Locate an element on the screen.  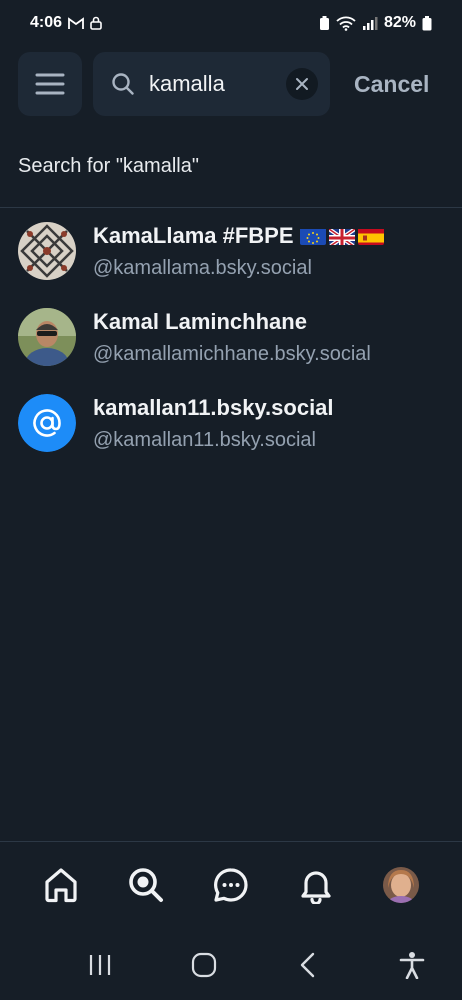
accessibility-icon is located at coordinates (412, 965).